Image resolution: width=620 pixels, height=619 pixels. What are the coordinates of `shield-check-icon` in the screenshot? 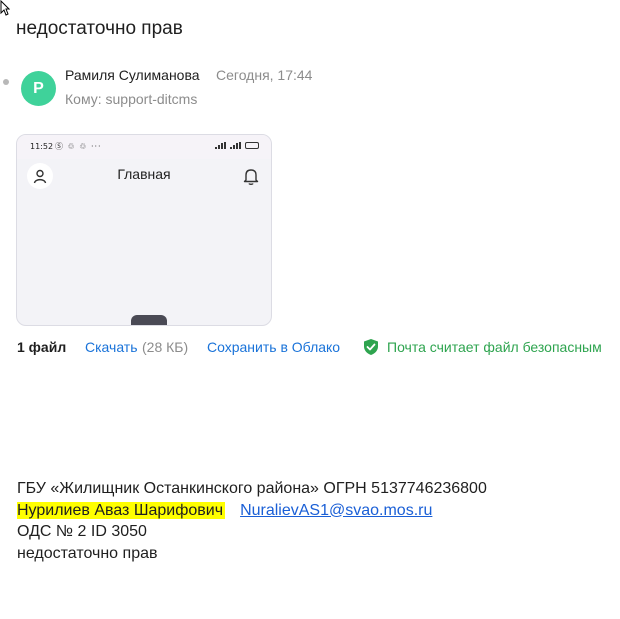 It's located at (371, 347).